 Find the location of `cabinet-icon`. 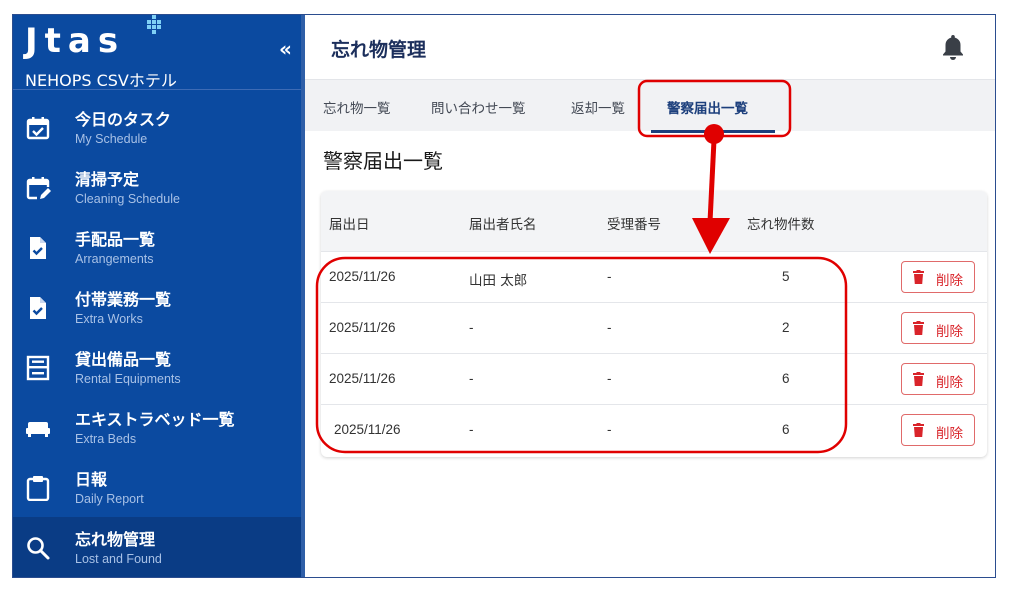

cabinet-icon is located at coordinates (38, 368).